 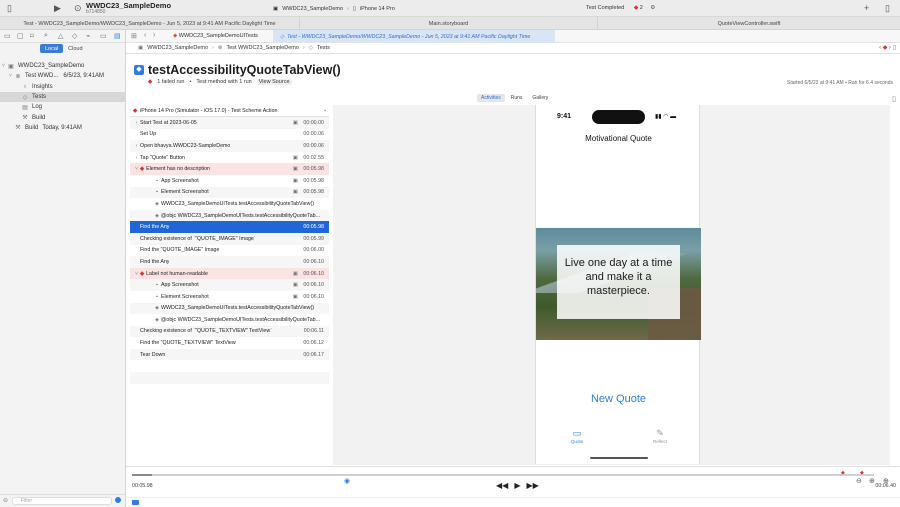 What do you see at coordinates (229, 227) in the screenshot?
I see `log-row: Find the Any 00:05.98` at bounding box center [229, 227].